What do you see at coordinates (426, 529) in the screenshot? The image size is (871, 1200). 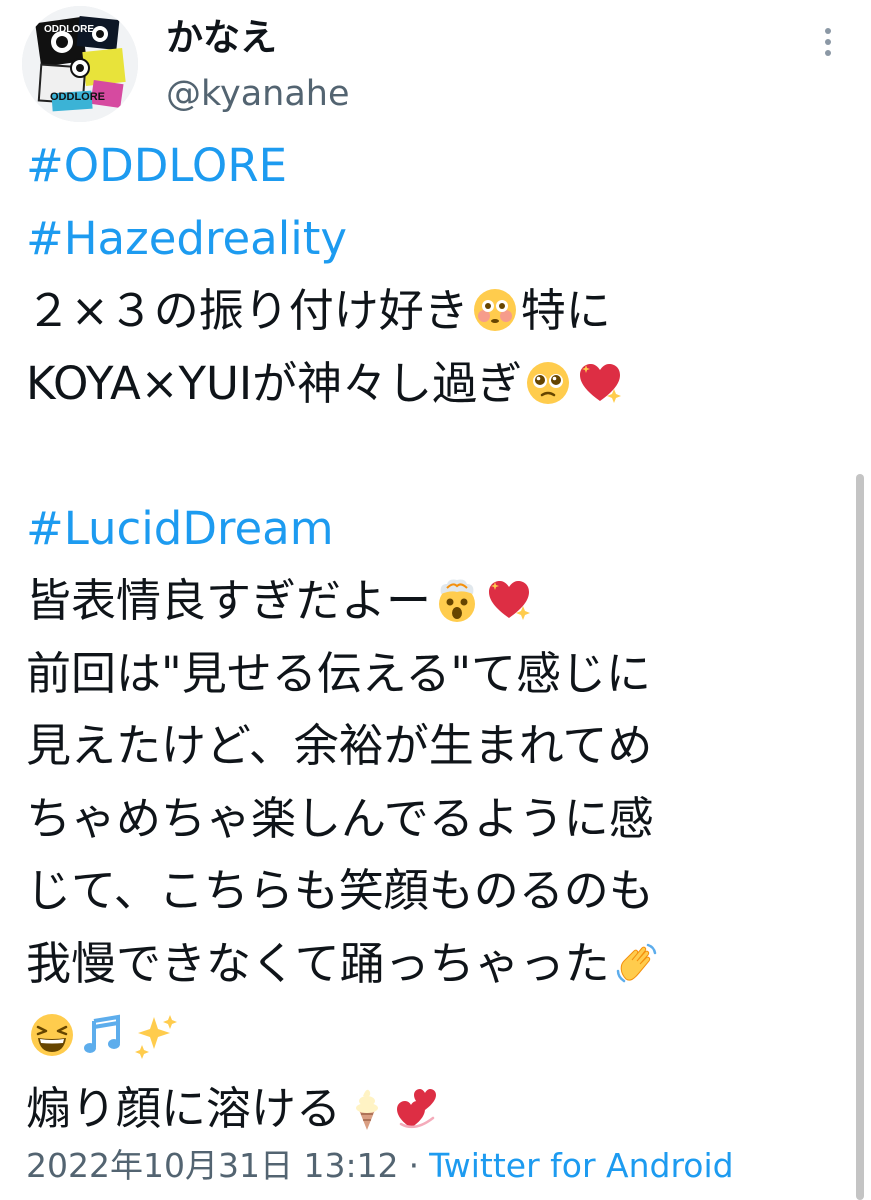 I see `tweet-line: #LucidDream` at bounding box center [426, 529].